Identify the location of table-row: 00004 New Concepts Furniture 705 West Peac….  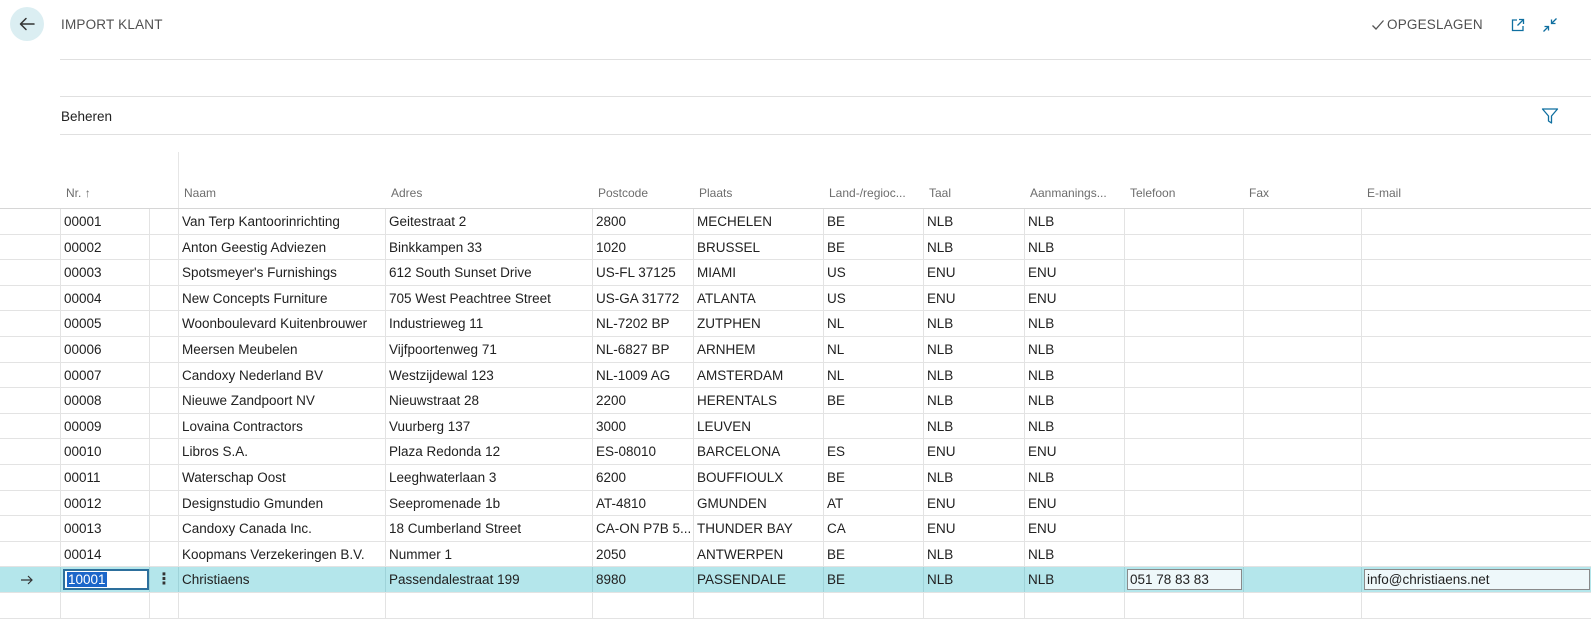
(795, 298).